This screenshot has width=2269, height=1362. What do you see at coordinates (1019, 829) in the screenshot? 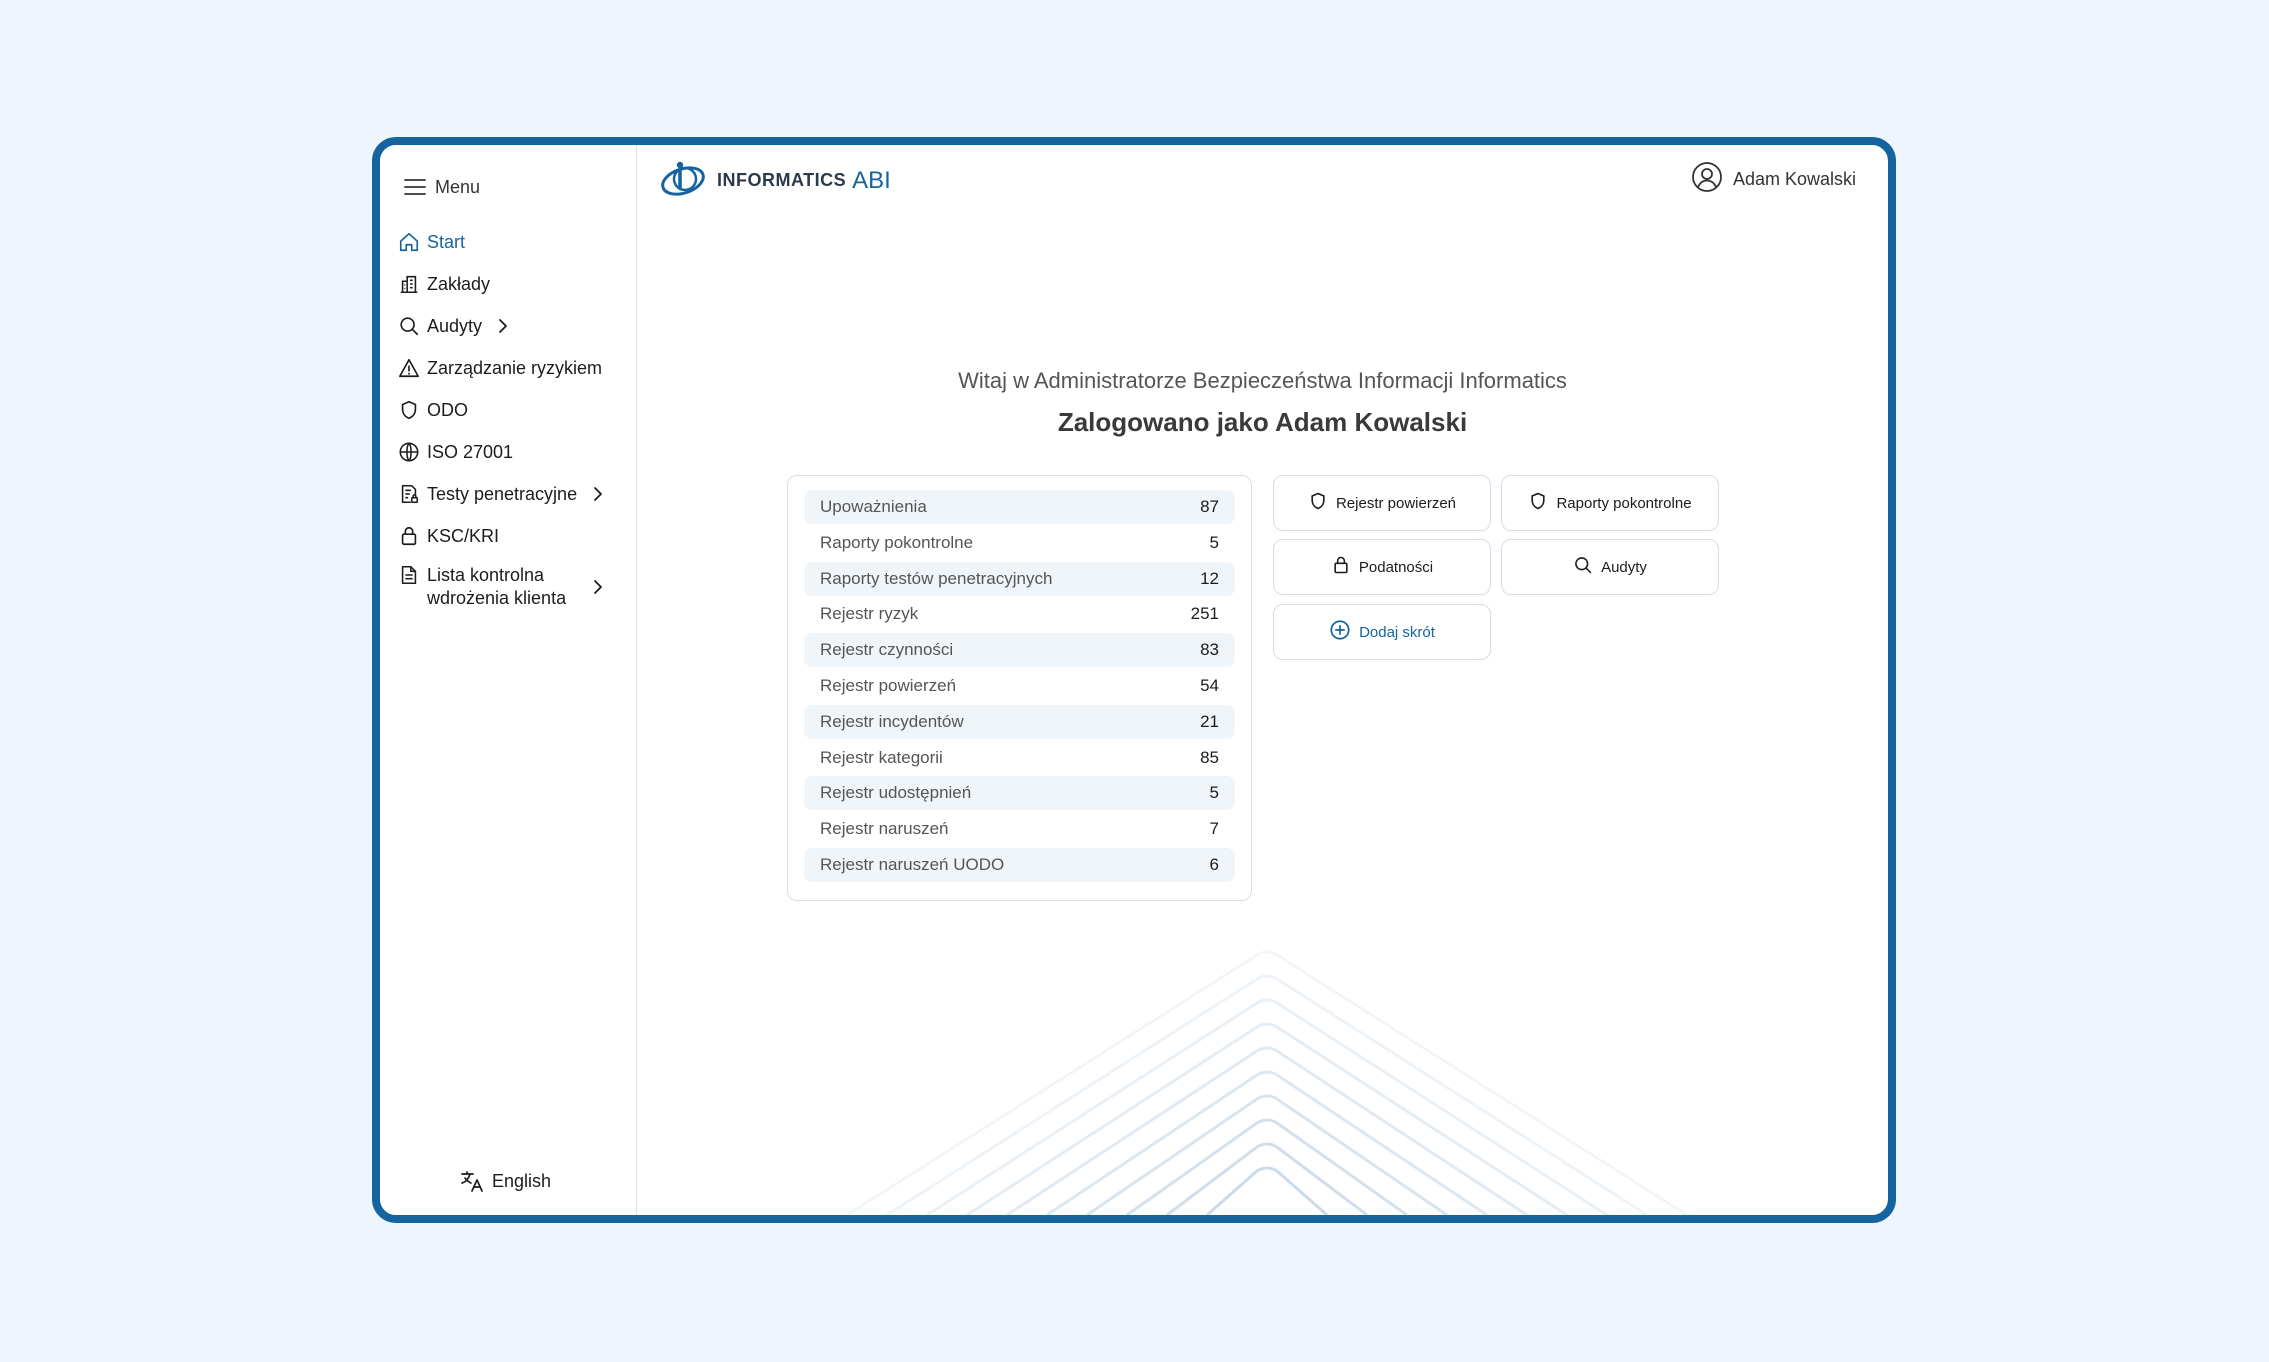
I see `list-item: Rejestr naruszeń 7` at bounding box center [1019, 829].